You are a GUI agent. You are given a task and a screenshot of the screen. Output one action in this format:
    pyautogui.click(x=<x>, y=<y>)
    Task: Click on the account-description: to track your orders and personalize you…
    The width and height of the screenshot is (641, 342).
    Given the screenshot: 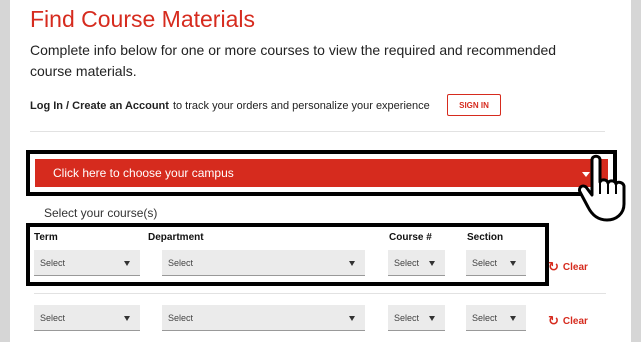 What is the action you would take?
    pyautogui.click(x=301, y=106)
    